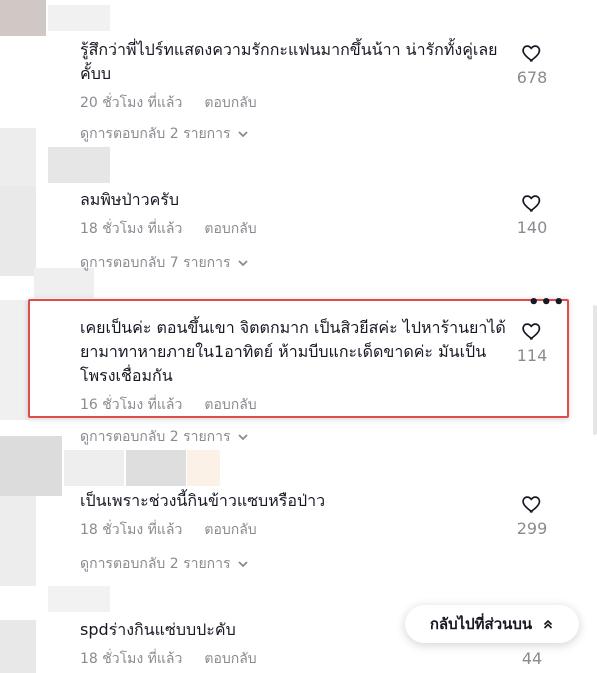  I want to click on more-options-icon: •••, so click(547, 303).